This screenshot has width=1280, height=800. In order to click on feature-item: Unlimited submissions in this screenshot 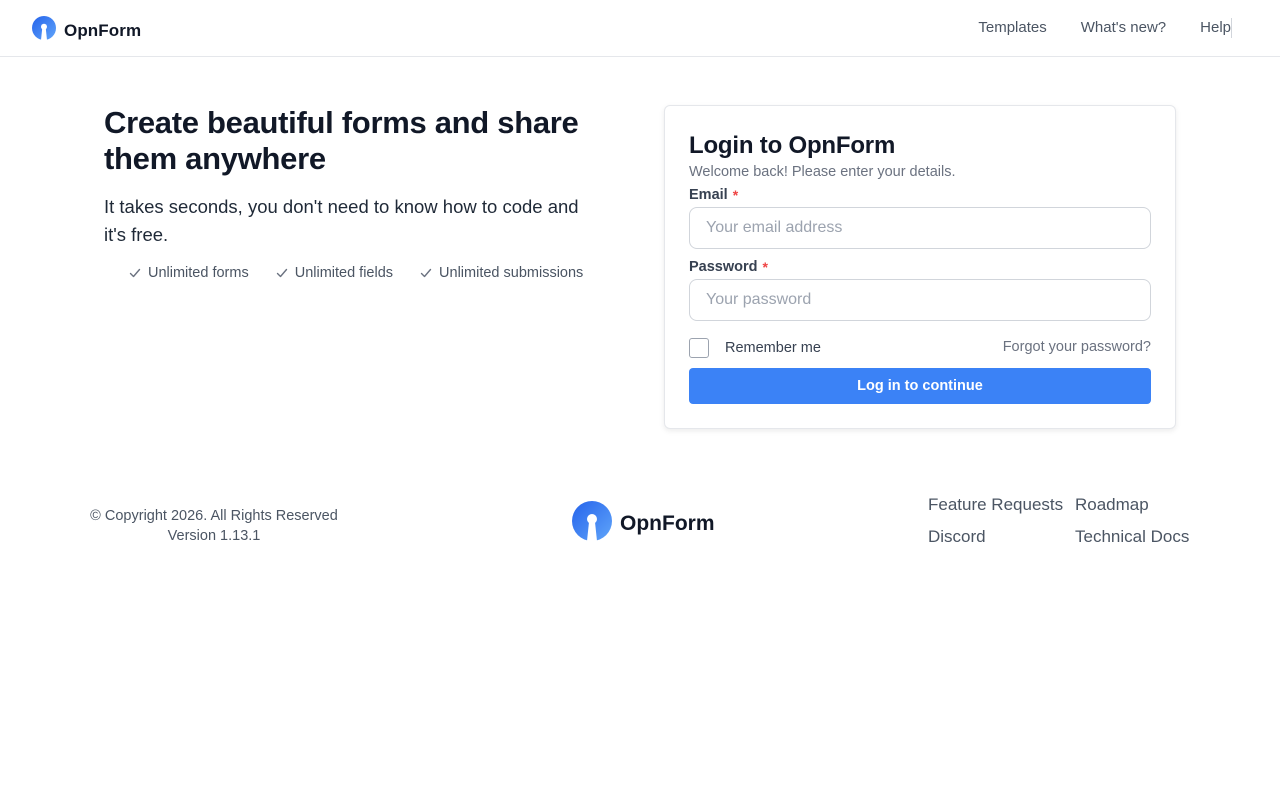, I will do `click(501, 273)`.